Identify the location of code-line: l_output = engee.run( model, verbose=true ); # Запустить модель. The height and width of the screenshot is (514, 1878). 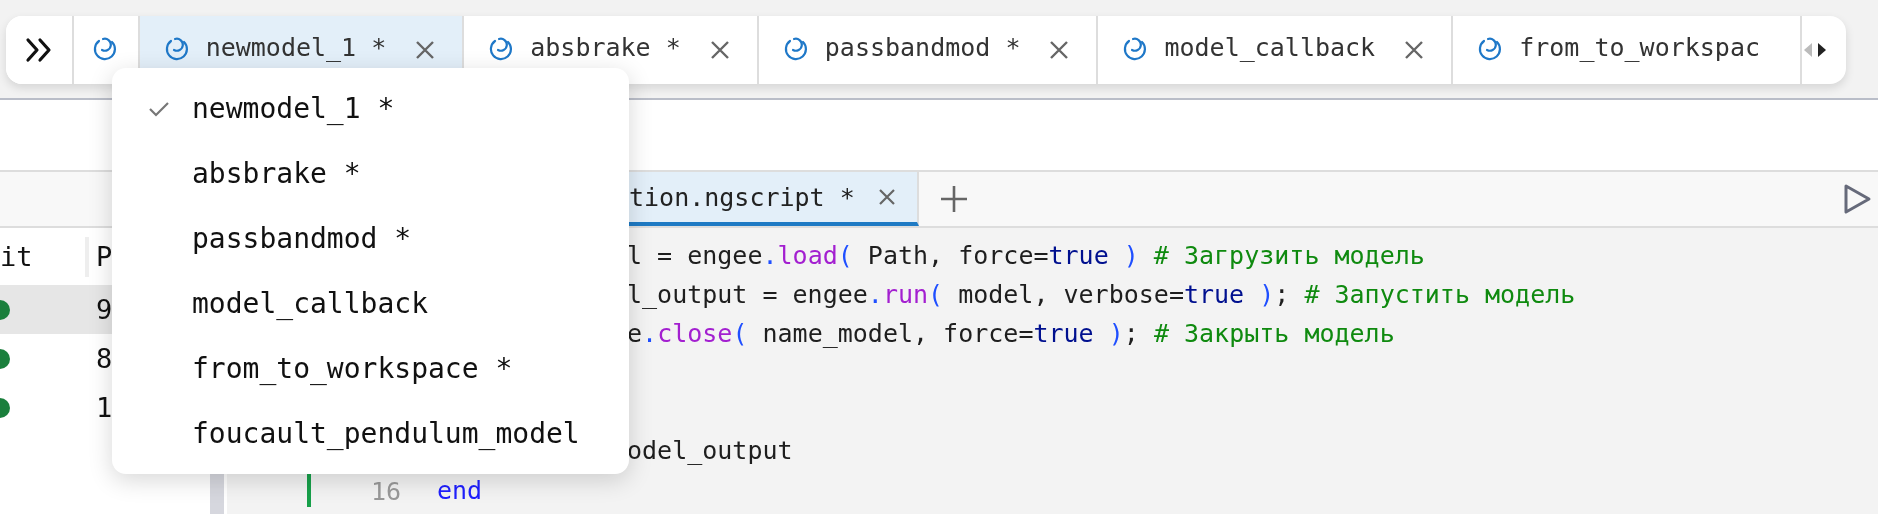
(1101, 294).